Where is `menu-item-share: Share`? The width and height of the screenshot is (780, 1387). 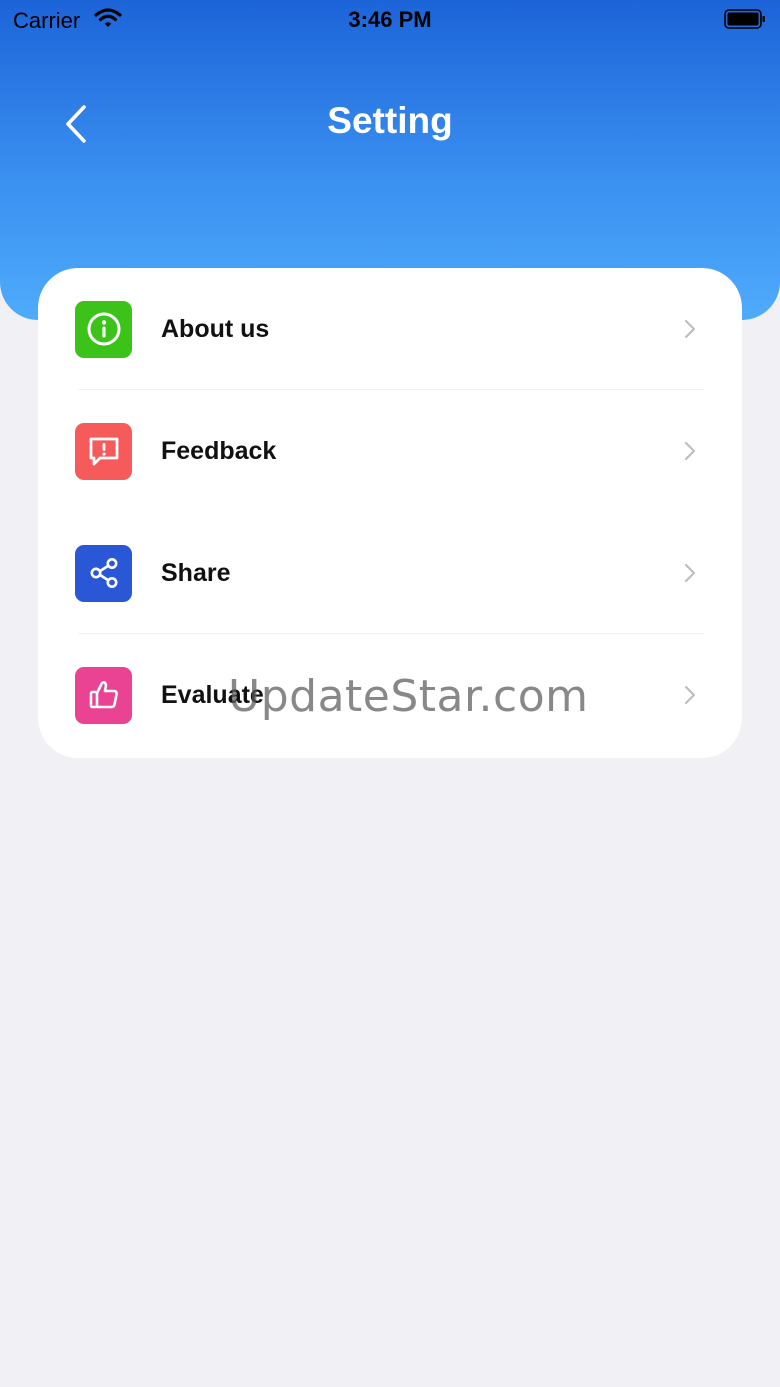 menu-item-share: Share is located at coordinates (390, 573).